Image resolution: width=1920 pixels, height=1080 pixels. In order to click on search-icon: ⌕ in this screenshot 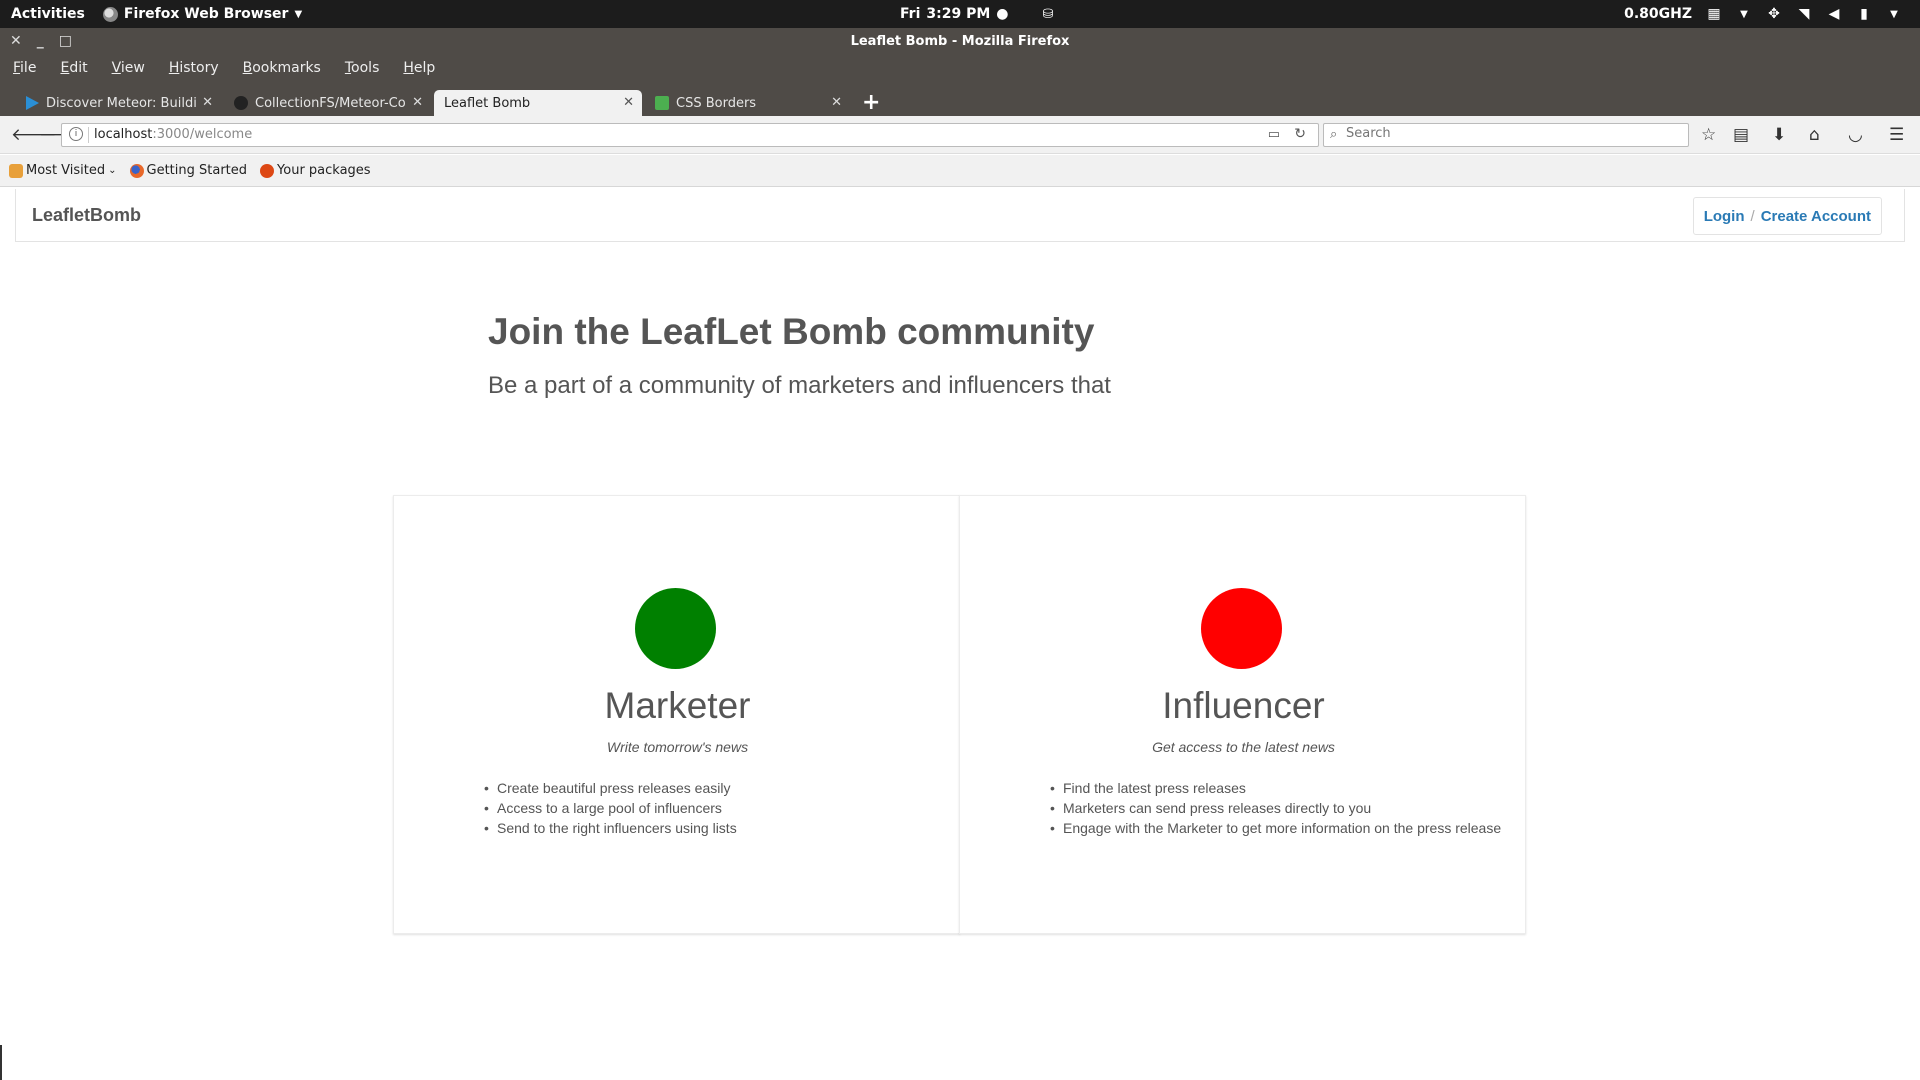, I will do `click(1334, 134)`.